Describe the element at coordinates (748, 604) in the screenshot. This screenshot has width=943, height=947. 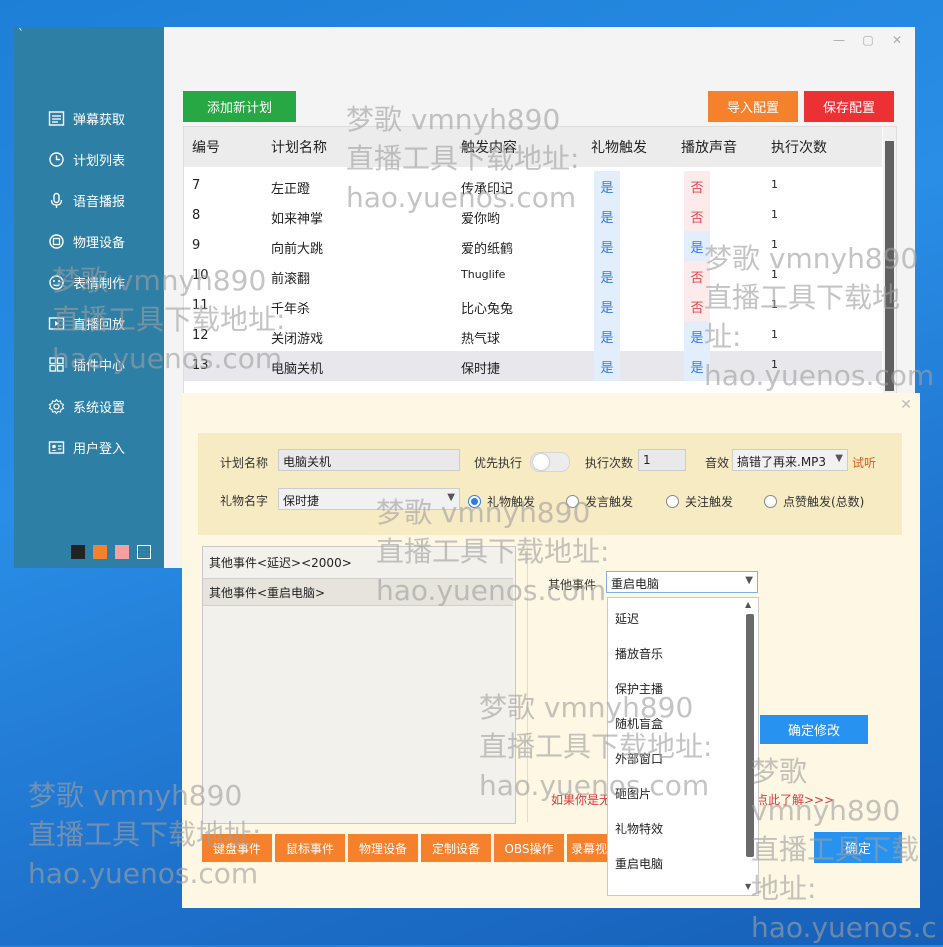
I see `scroll-up-icon: ▲` at that location.